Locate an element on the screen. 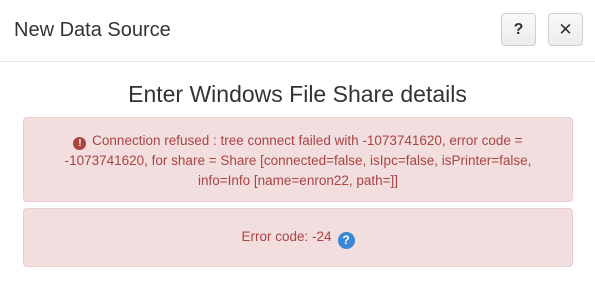 The width and height of the screenshot is (595, 285). dialog-title: New Data Source is located at coordinates (92, 30).